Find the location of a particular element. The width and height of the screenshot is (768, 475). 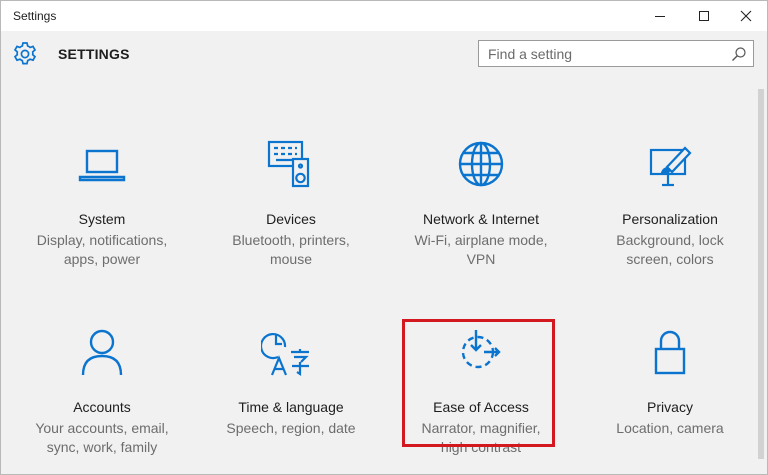

tile-description: Your accounts, email, sync, work, family is located at coordinates (102, 437).